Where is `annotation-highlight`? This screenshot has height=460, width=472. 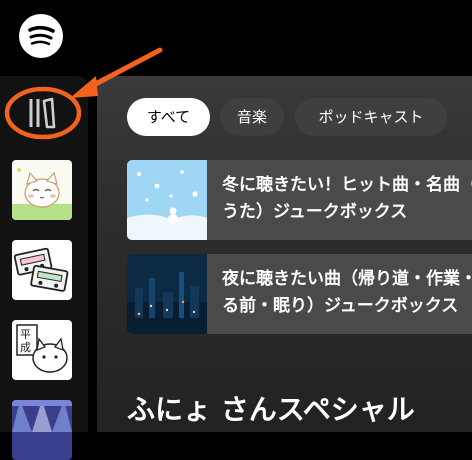
annotation-highlight is located at coordinates (83, 93).